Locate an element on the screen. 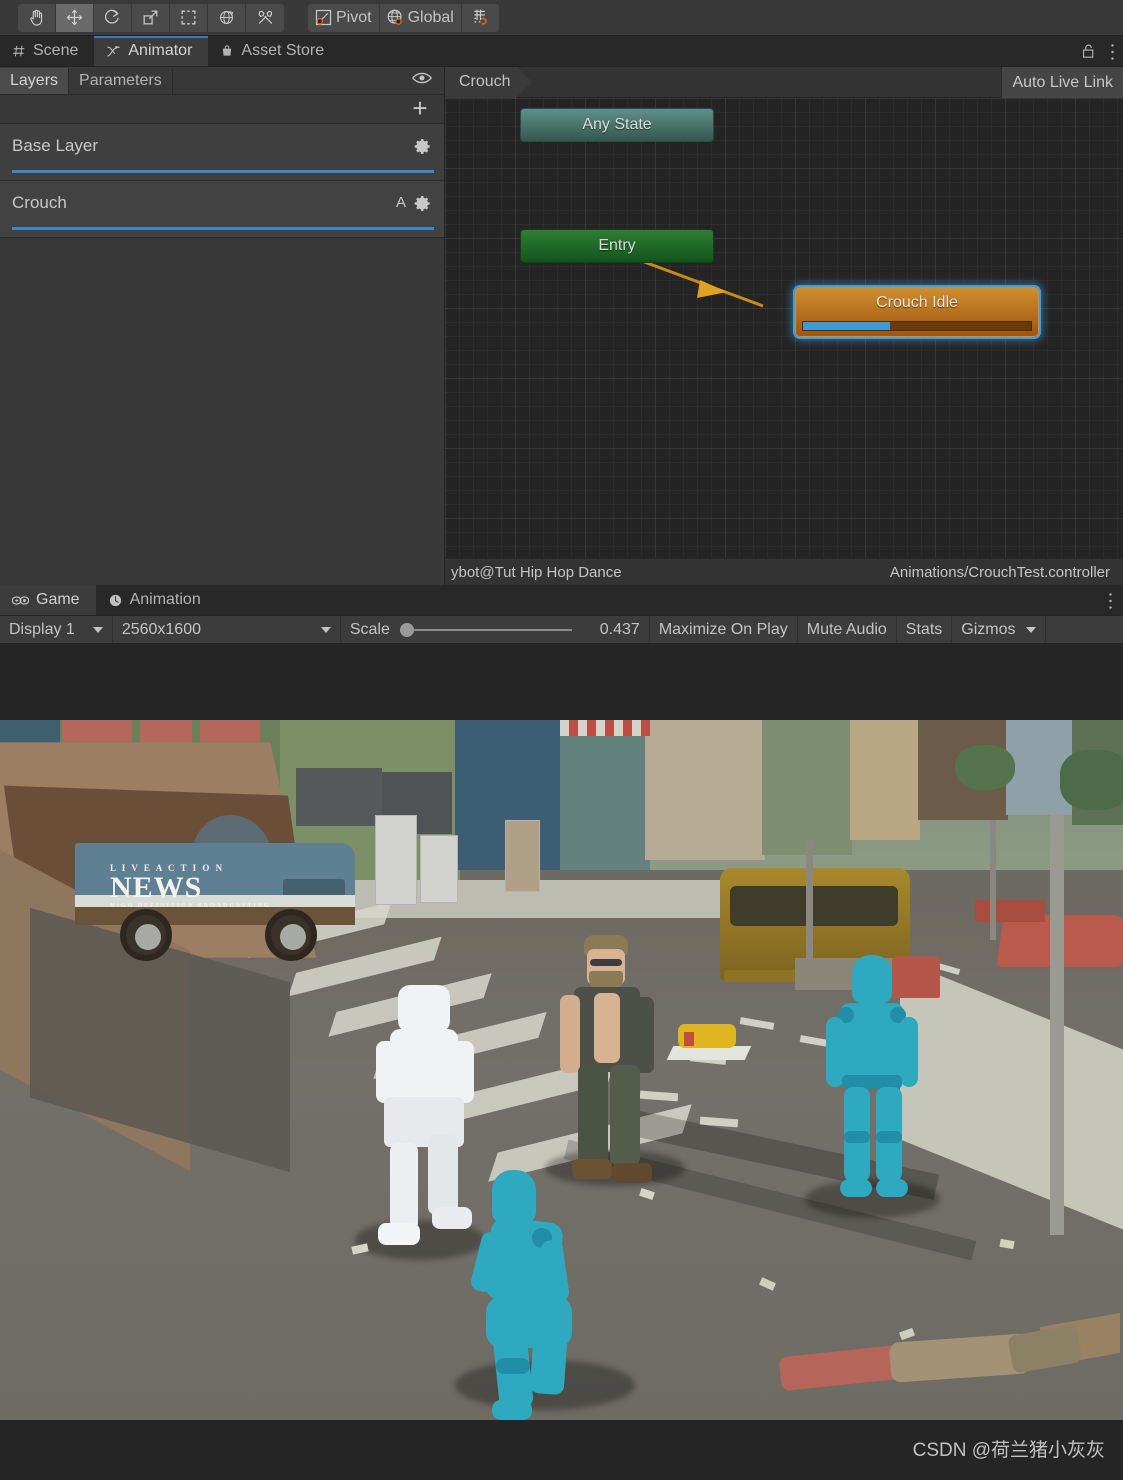 This screenshot has height=1480, width=1123. move-icon is located at coordinates (74, 17).